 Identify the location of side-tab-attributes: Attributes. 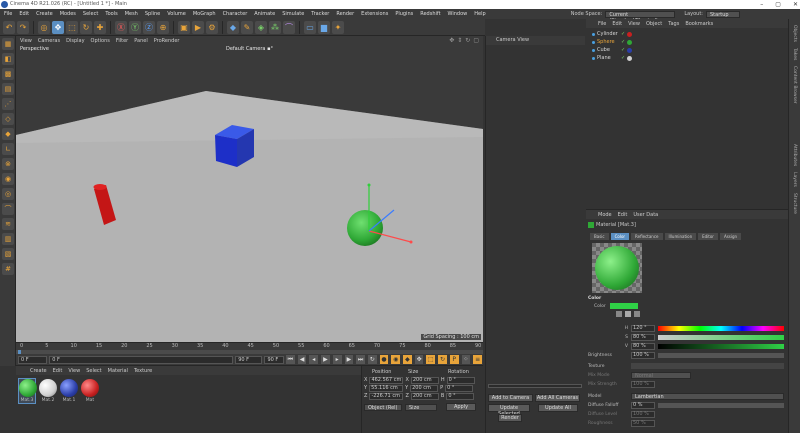
(794, 155).